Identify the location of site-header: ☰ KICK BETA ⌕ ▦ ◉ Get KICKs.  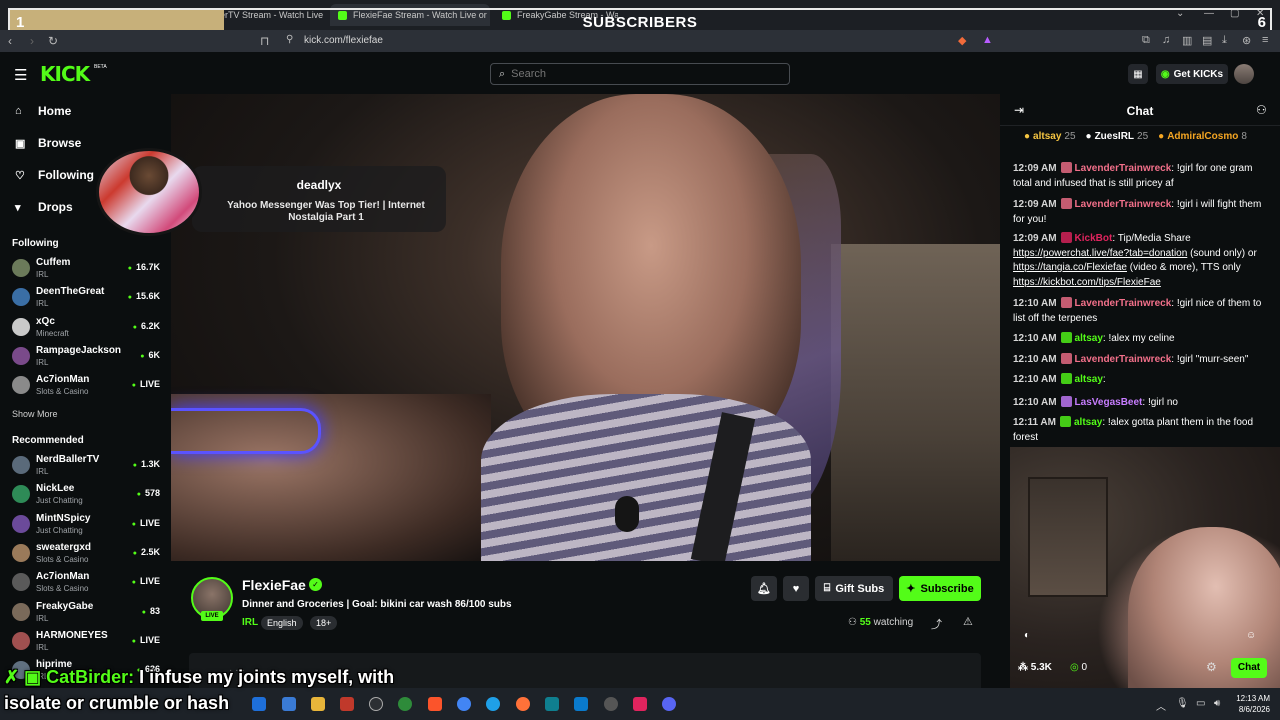
(640, 73).